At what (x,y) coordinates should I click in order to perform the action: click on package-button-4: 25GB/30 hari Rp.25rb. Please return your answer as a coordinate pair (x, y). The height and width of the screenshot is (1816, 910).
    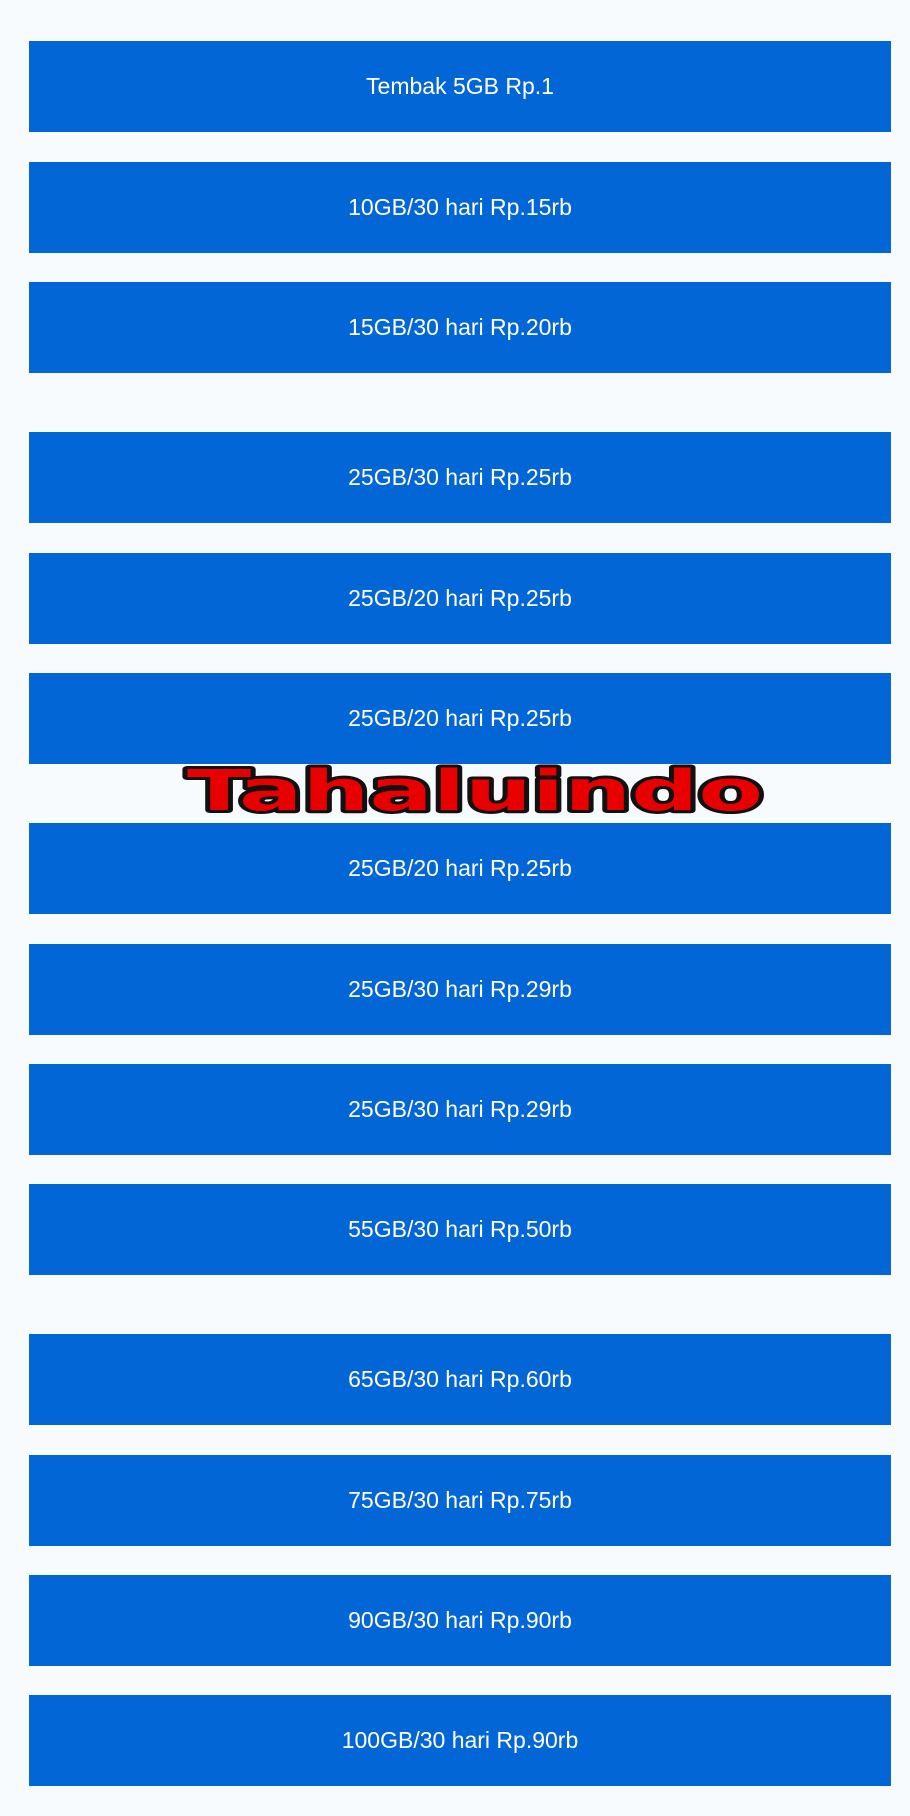
    Looking at the image, I should click on (460, 477).